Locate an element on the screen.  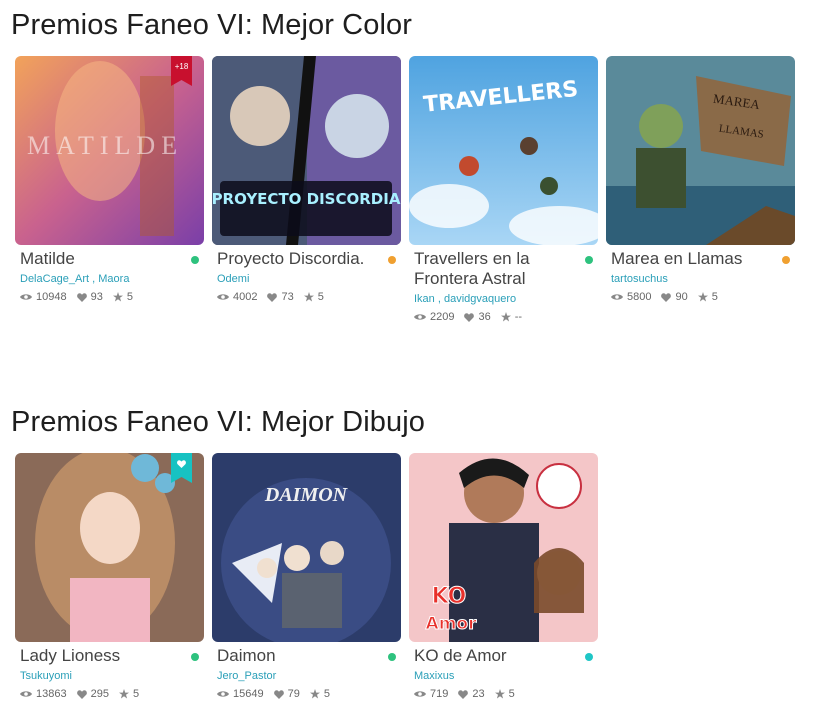
stats-row: 719 23 5 is located at coordinates (503, 694).